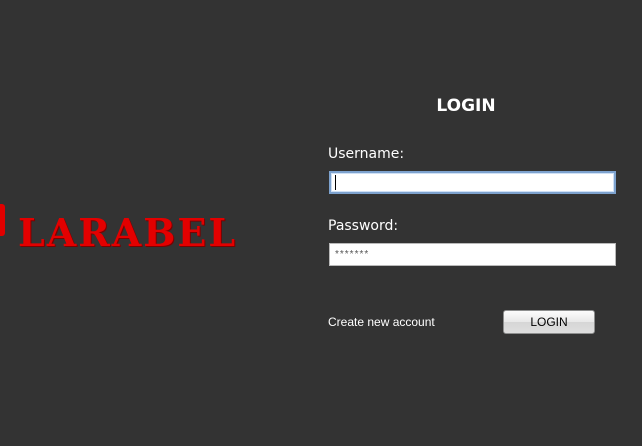 The width and height of the screenshot is (642, 446). Describe the element at coordinates (335, 182) in the screenshot. I see `text-caret` at that location.